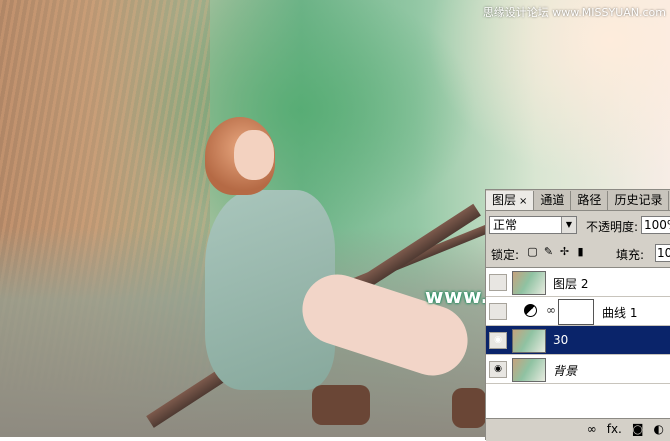 The height and width of the screenshot is (441, 670). I want to click on girl-face, so click(254, 155).